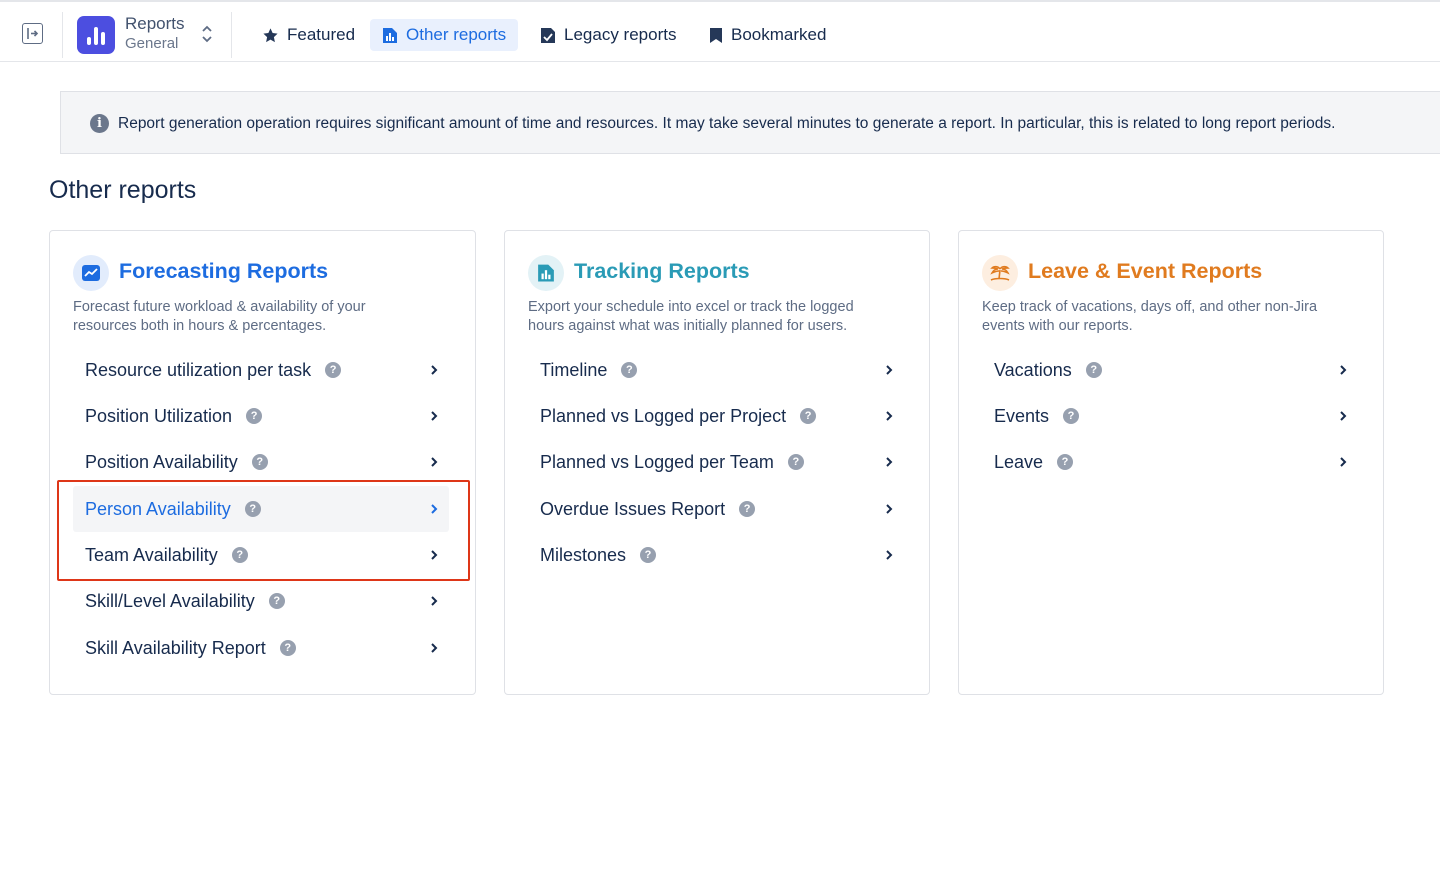 The width and height of the screenshot is (1440, 887). I want to click on app-title: Reports, so click(155, 24).